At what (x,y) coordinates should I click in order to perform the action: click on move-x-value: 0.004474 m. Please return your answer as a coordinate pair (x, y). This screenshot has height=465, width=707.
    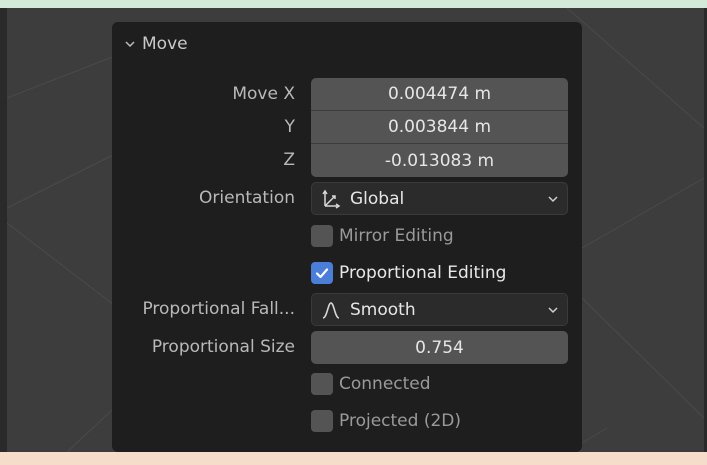
    Looking at the image, I should click on (439, 94).